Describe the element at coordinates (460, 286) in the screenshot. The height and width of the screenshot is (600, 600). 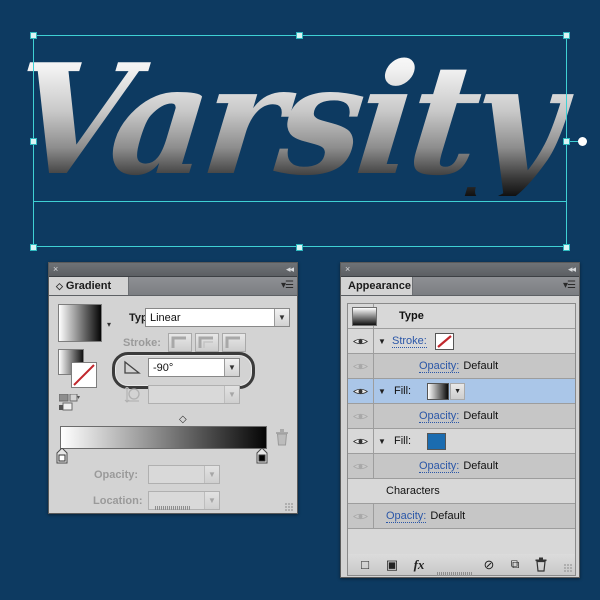
I see `appearance-panel-tabbar: Appearance ▾☰` at that location.